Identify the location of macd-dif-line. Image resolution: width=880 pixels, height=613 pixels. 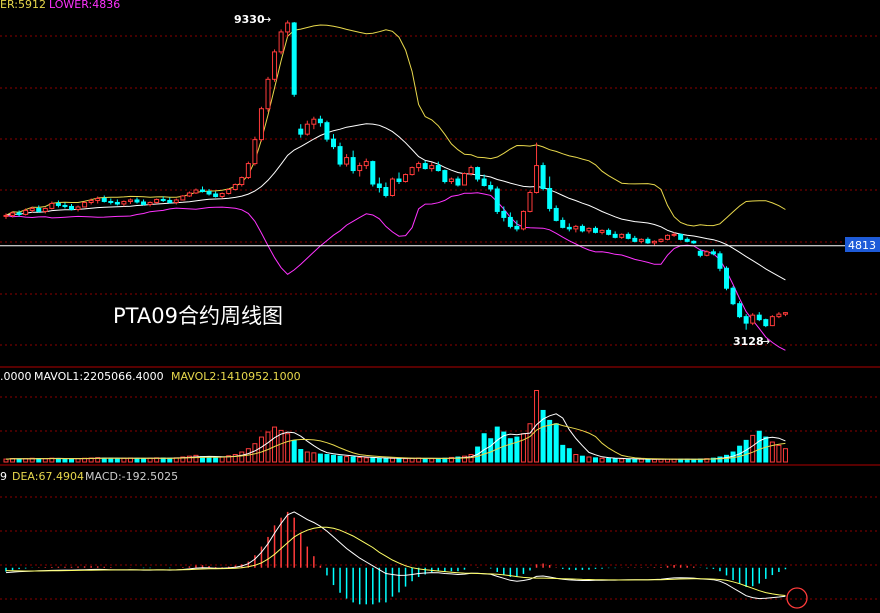
(395, 555).